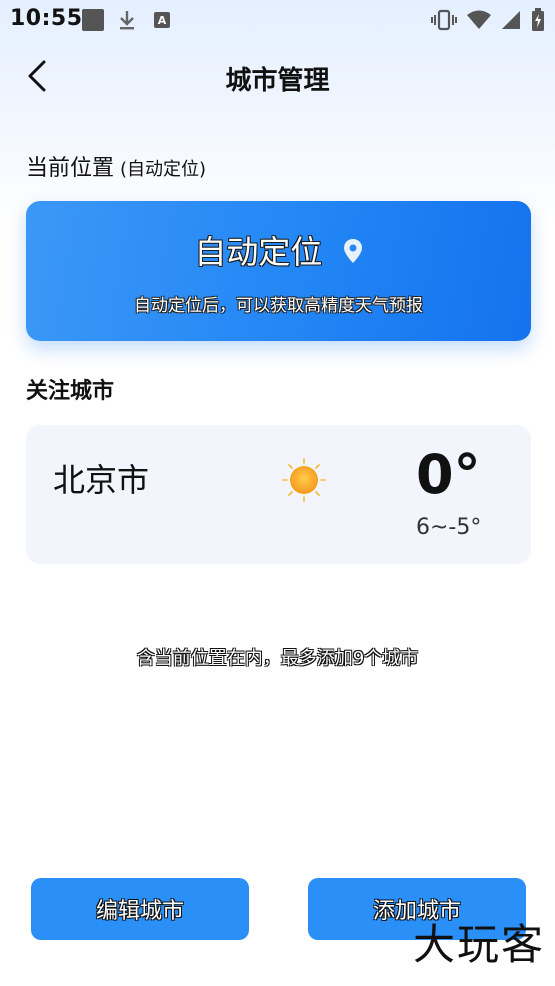 The width and height of the screenshot is (555, 986). What do you see at coordinates (277, 21) in the screenshot?
I see `status-bar: 10:55 A` at bounding box center [277, 21].